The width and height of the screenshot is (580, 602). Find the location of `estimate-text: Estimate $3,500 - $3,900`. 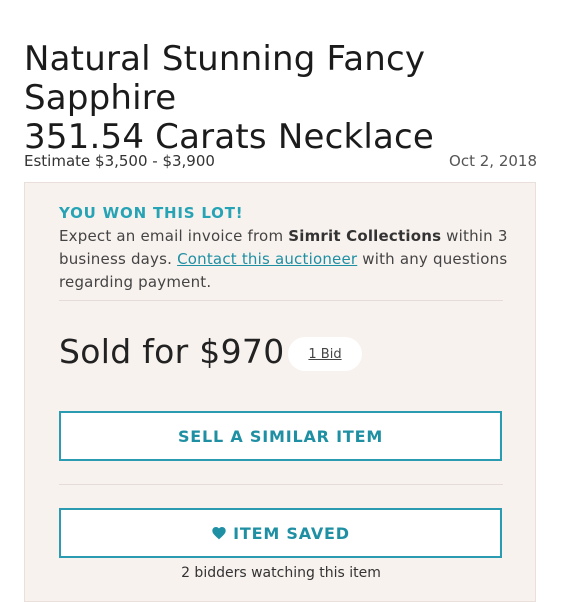

estimate-text: Estimate $3,500 - $3,900 is located at coordinates (119, 161).